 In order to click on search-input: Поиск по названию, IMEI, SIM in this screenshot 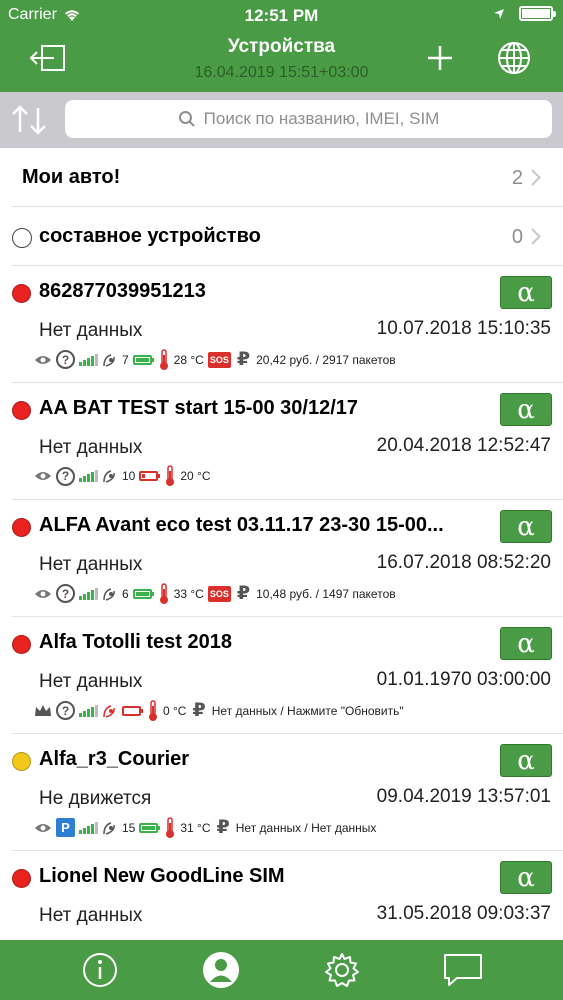, I will do `click(308, 119)`.